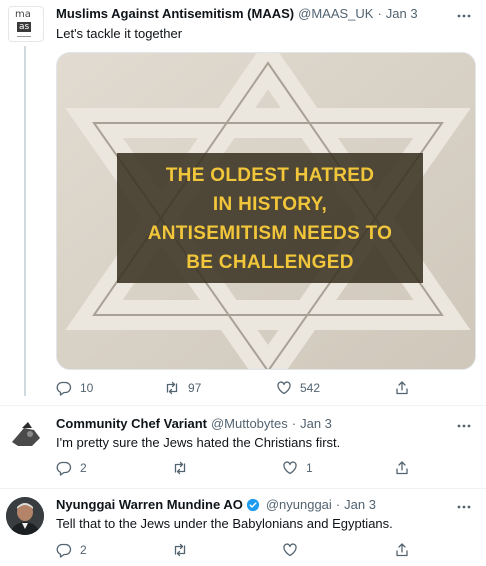 This screenshot has height=566, width=486. Describe the element at coordinates (253, 505) in the screenshot. I see `verified-badge-icon` at that location.